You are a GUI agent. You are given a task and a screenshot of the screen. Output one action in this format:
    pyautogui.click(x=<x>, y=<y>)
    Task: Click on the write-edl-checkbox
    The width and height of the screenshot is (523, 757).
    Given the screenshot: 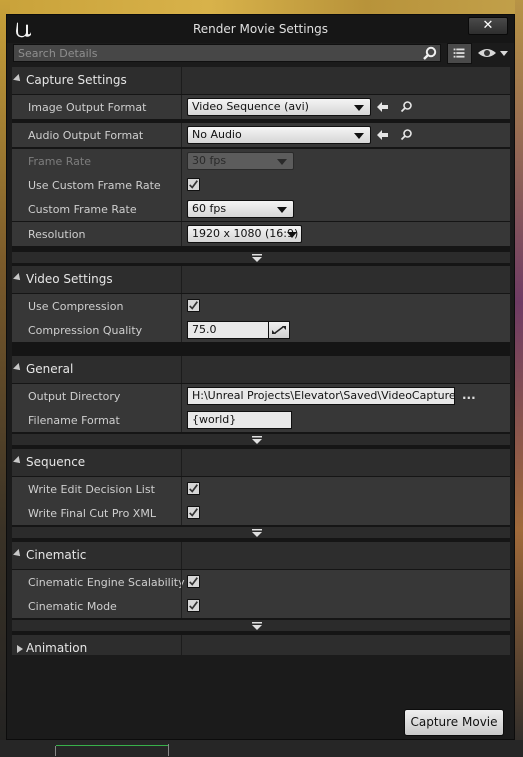 What is the action you would take?
    pyautogui.click(x=193, y=488)
    